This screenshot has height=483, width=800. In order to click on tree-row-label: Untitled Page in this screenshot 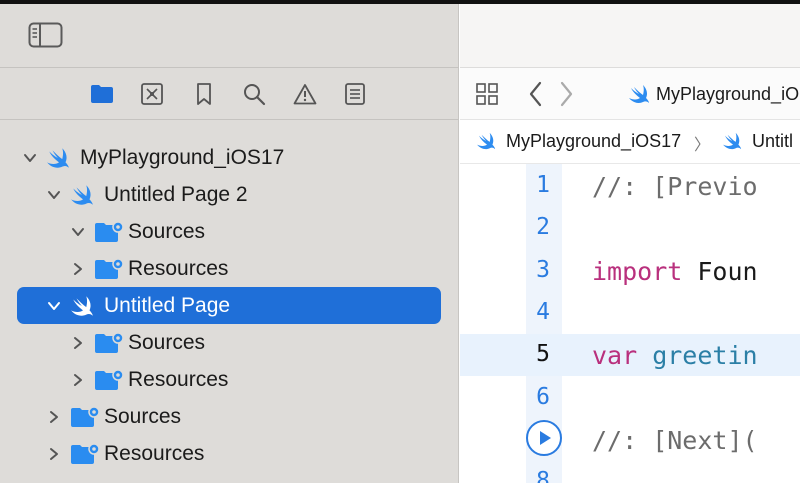, I will do `click(167, 305)`.